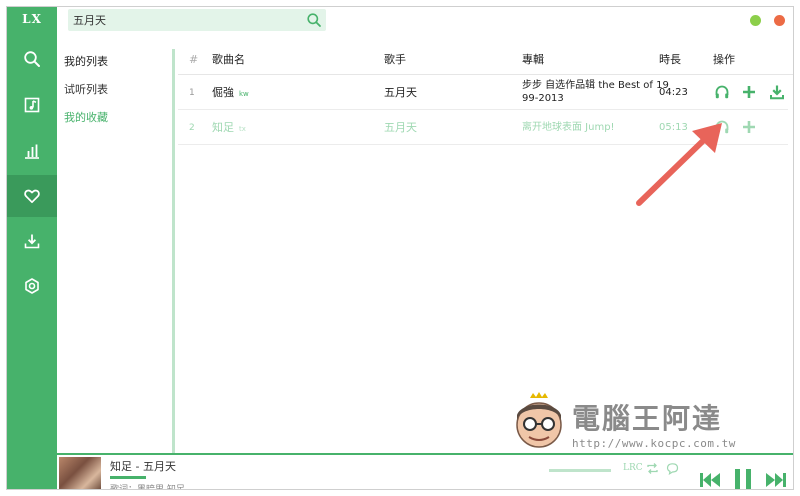 The image size is (800, 496). I want to click on app-logo: LX, so click(32, 19).